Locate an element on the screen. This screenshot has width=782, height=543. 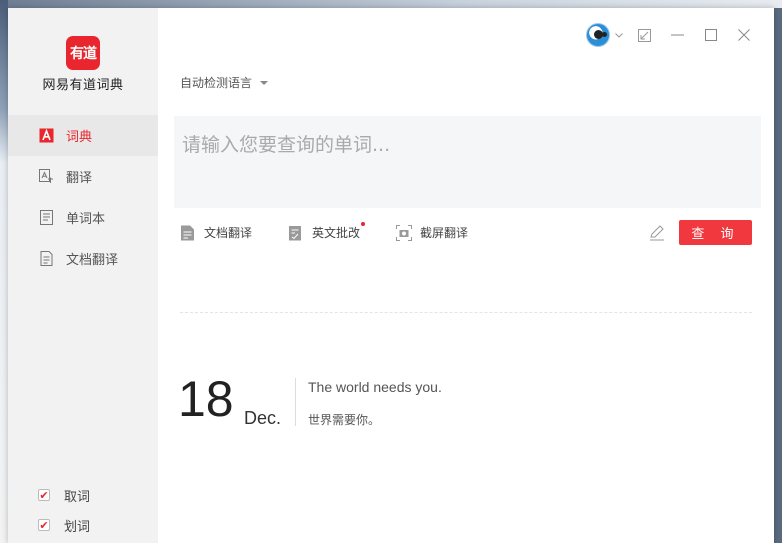
doc-translate-label: 文档翻译 is located at coordinates (228, 233).